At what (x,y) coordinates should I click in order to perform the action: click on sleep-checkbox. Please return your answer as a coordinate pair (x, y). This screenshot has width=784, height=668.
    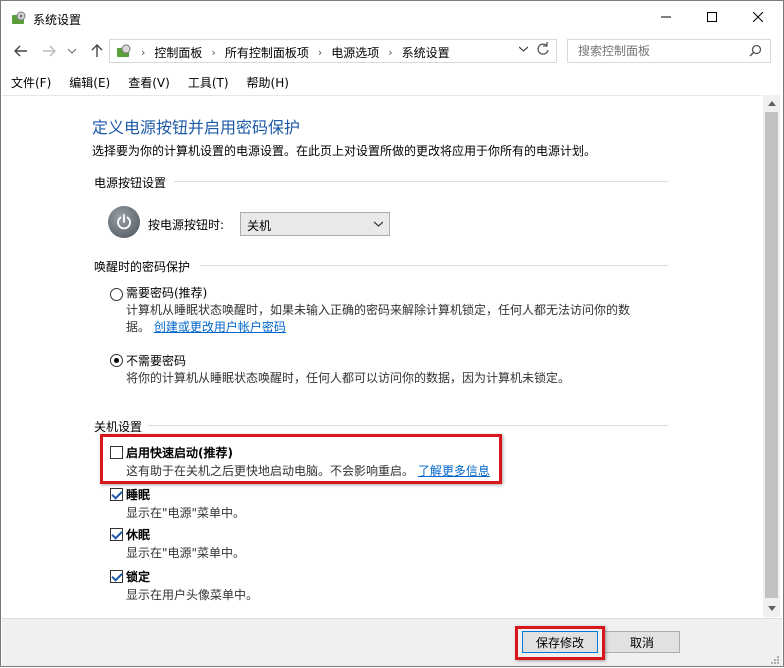
    Looking at the image, I should click on (116, 494).